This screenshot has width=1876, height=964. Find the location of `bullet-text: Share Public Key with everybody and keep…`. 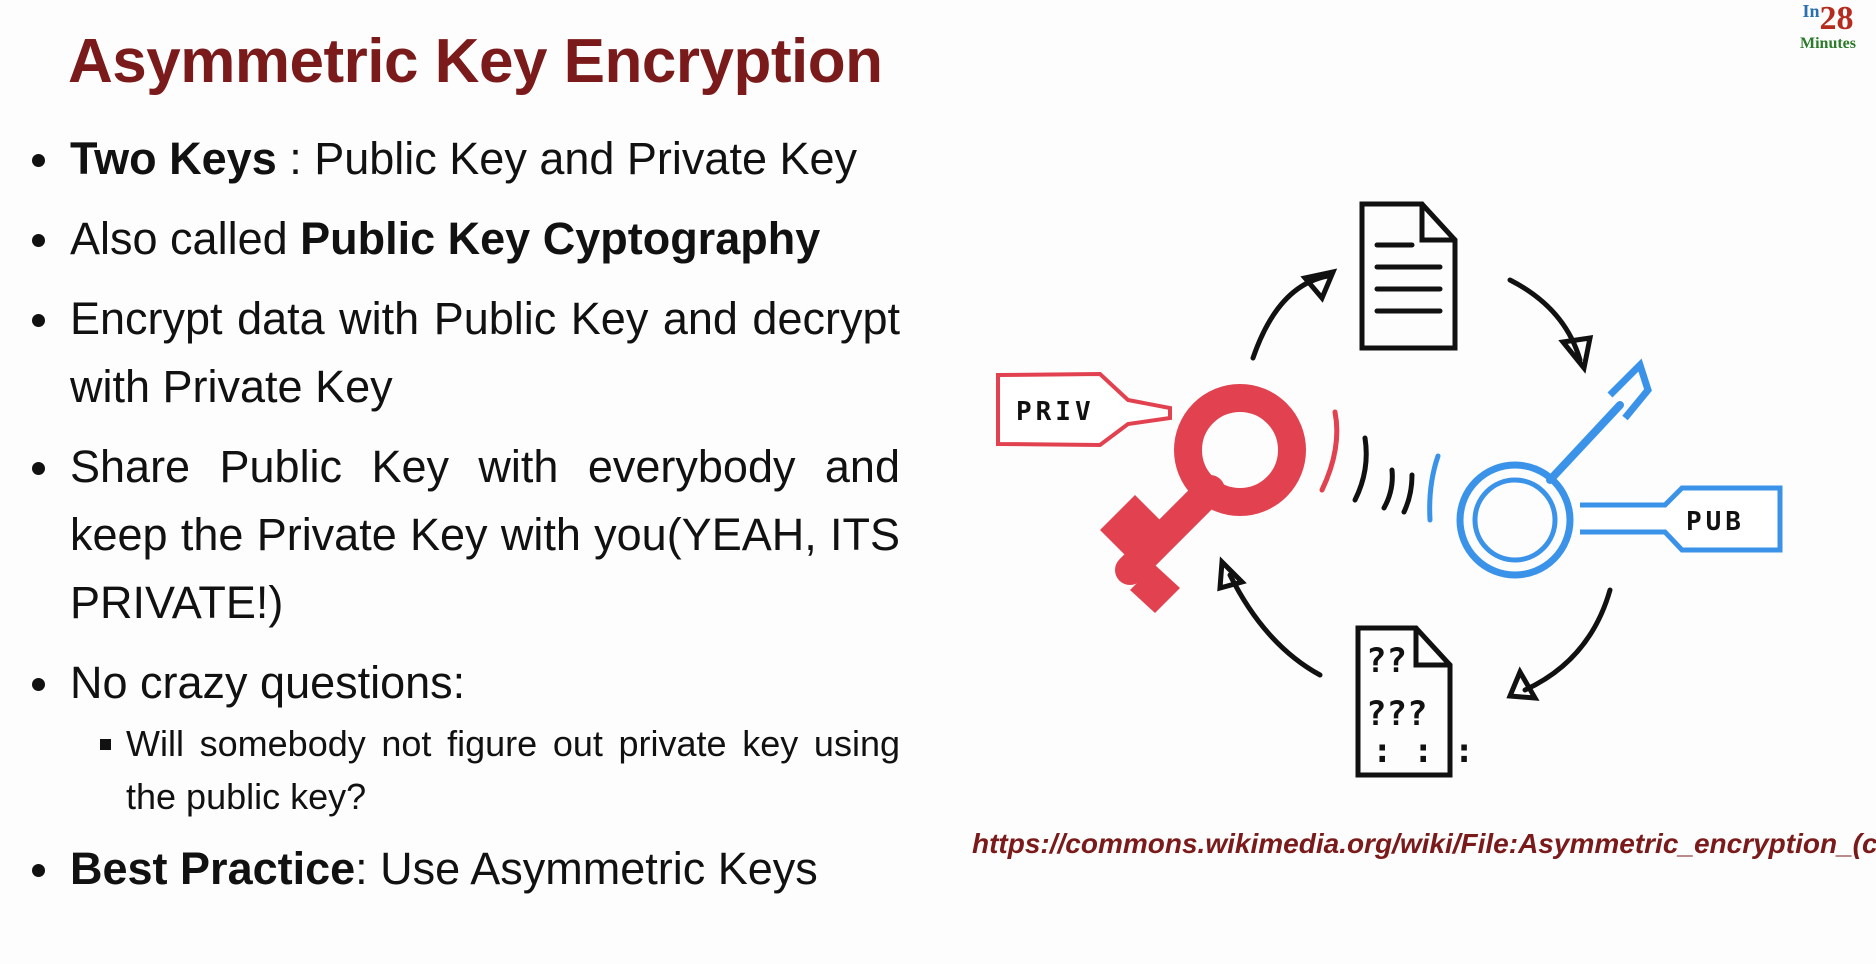

bullet-text: Share Public Key with everybody and keep… is located at coordinates (485, 534).